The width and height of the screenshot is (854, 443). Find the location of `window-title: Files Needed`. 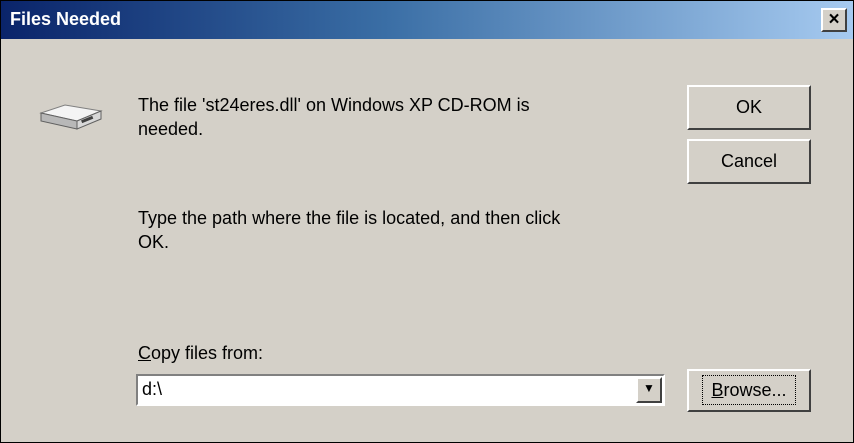

window-title: Files Needed is located at coordinates (66, 19).